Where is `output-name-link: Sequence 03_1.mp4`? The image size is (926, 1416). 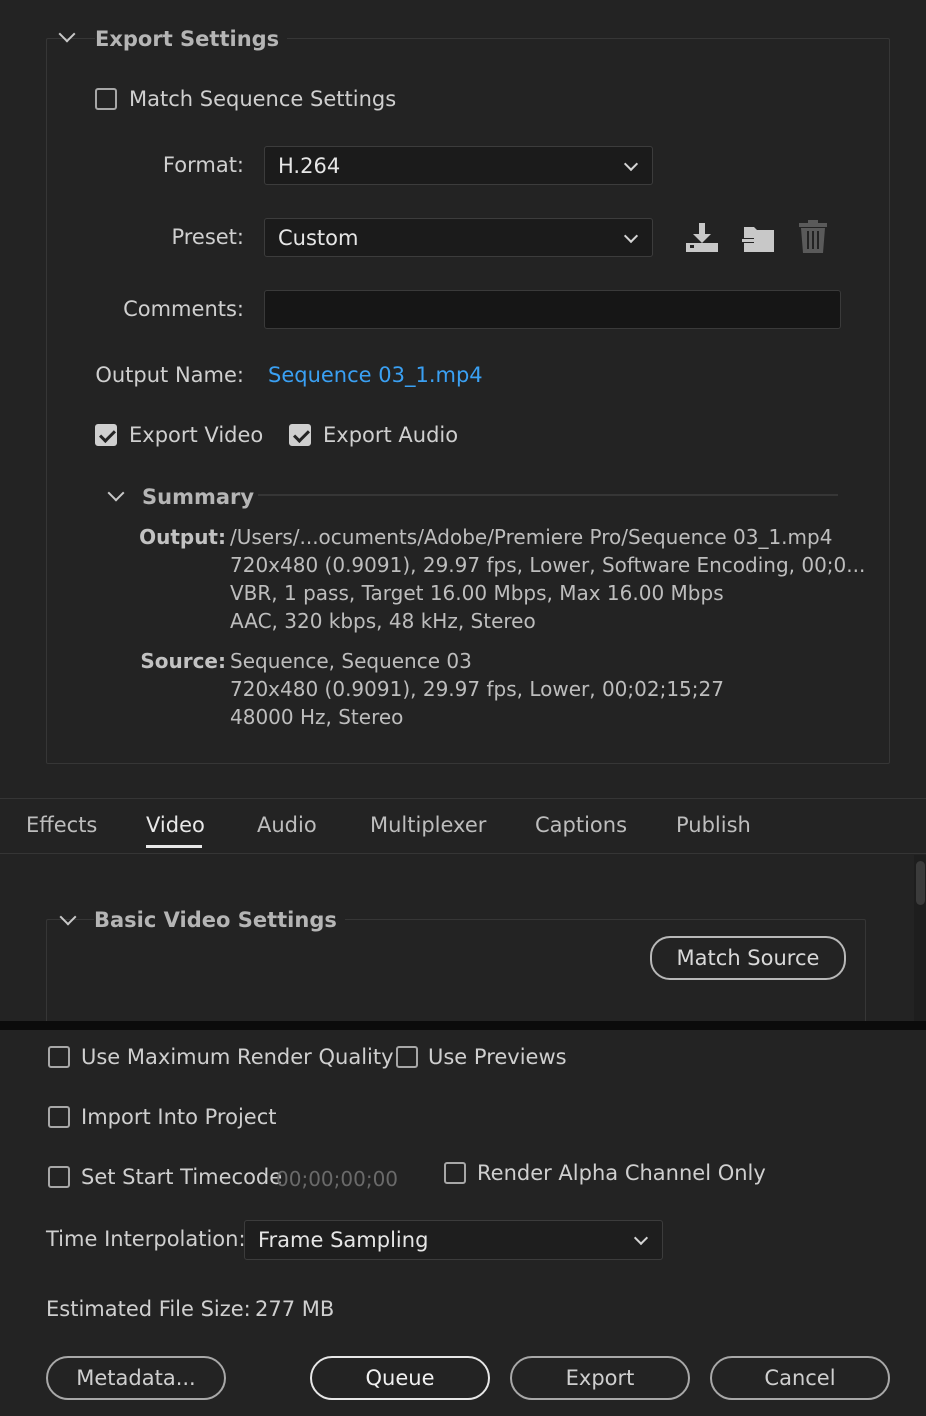 output-name-link: Sequence 03_1.mp4 is located at coordinates (375, 375).